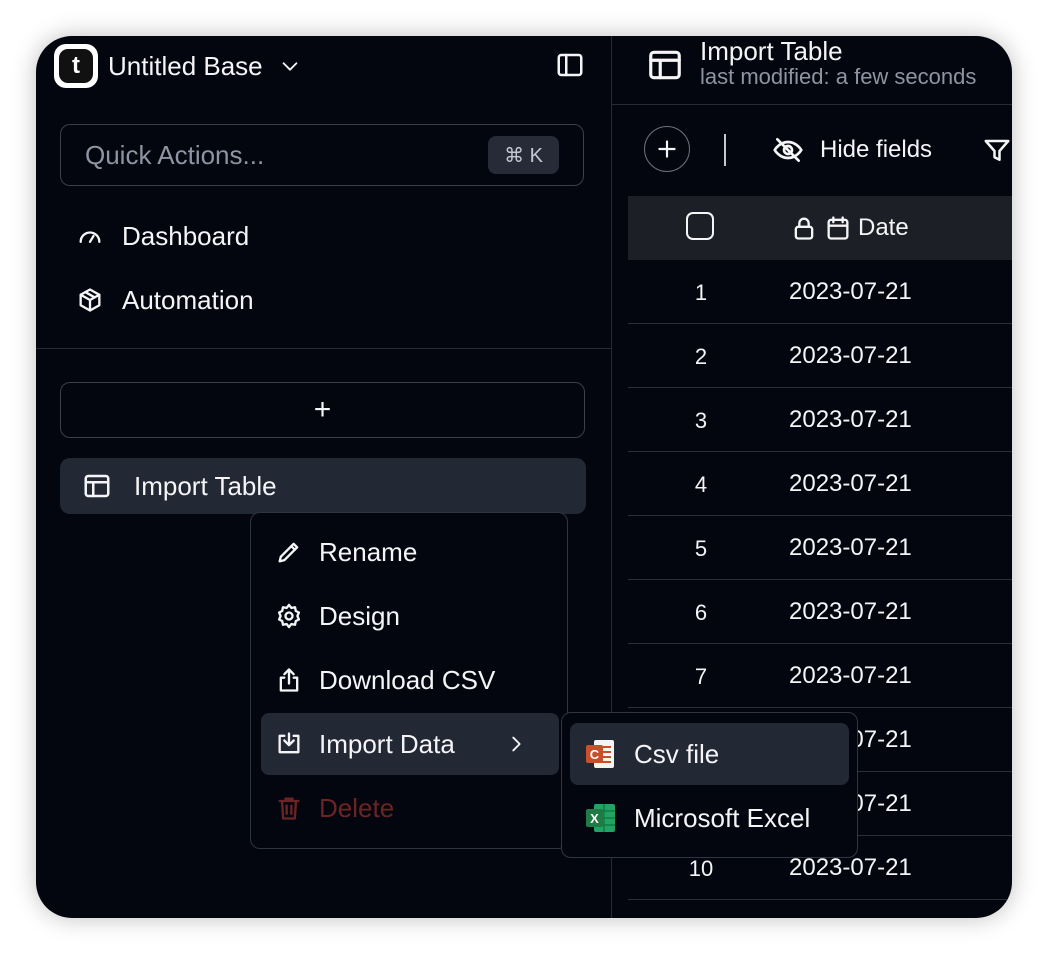 This screenshot has width=1048, height=954. What do you see at coordinates (841, 228) in the screenshot?
I see `calendar-icon` at bounding box center [841, 228].